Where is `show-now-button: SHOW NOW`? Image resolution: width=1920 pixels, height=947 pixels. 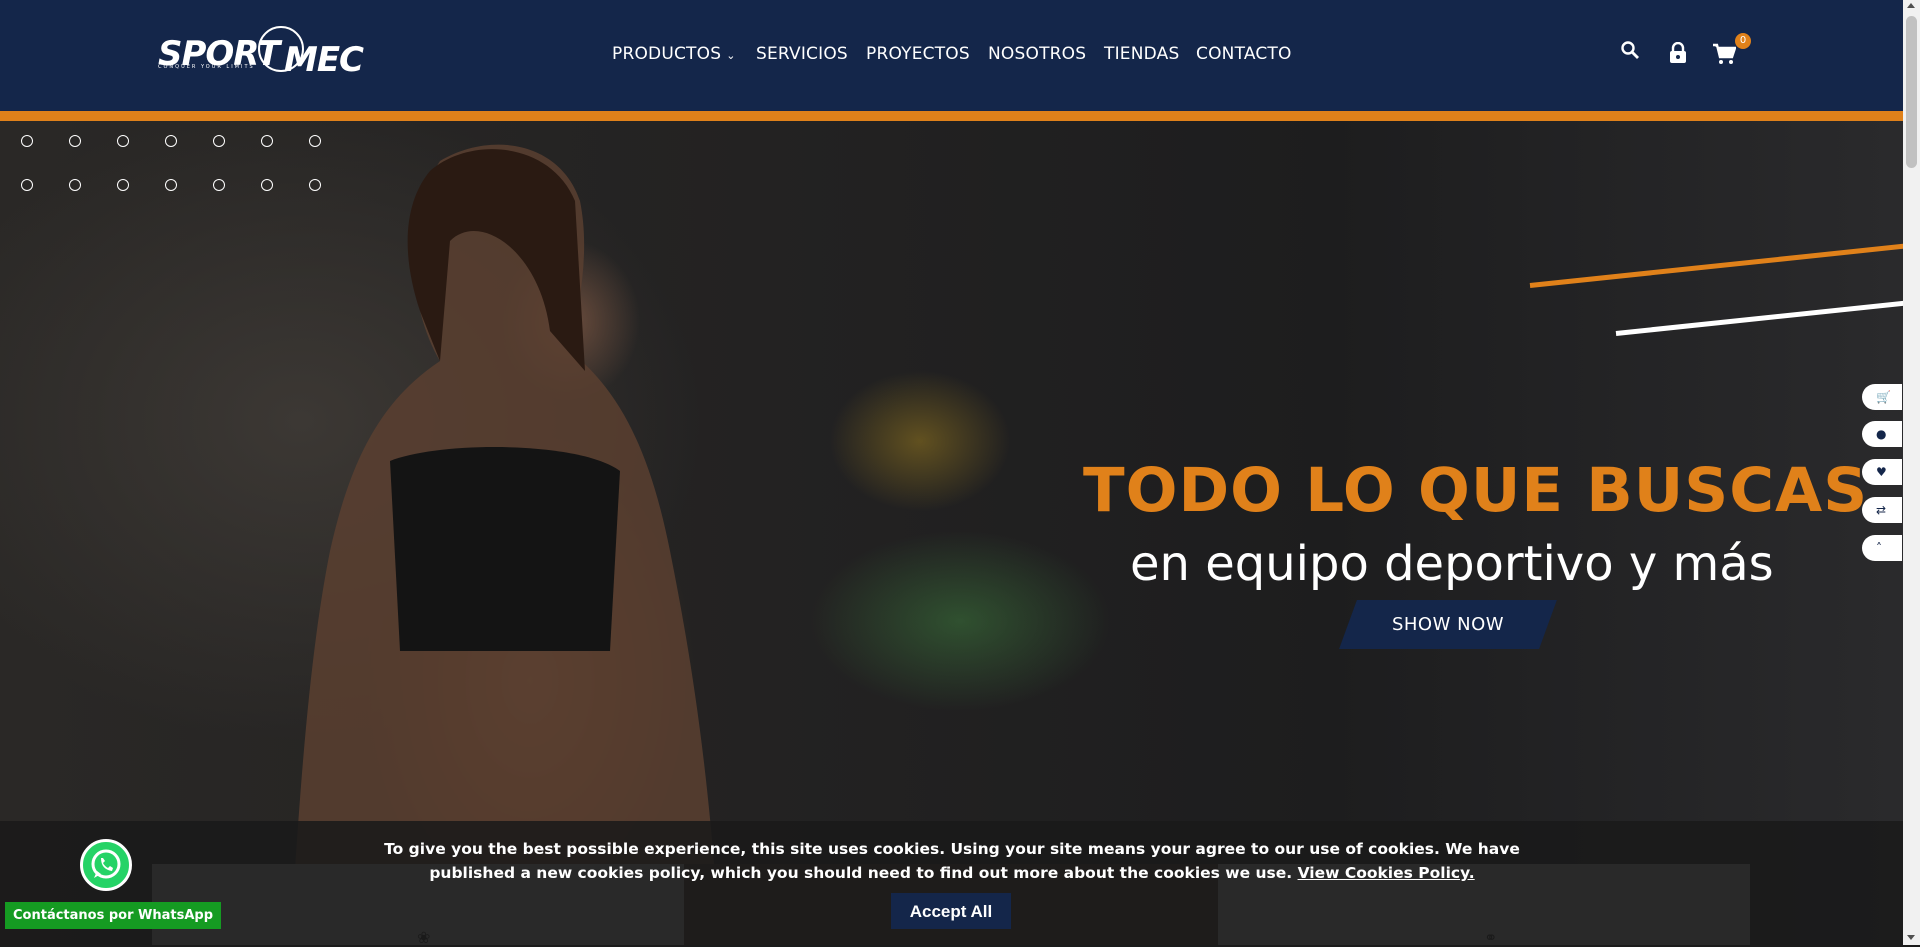 show-now-button: SHOW NOW is located at coordinates (1448, 624).